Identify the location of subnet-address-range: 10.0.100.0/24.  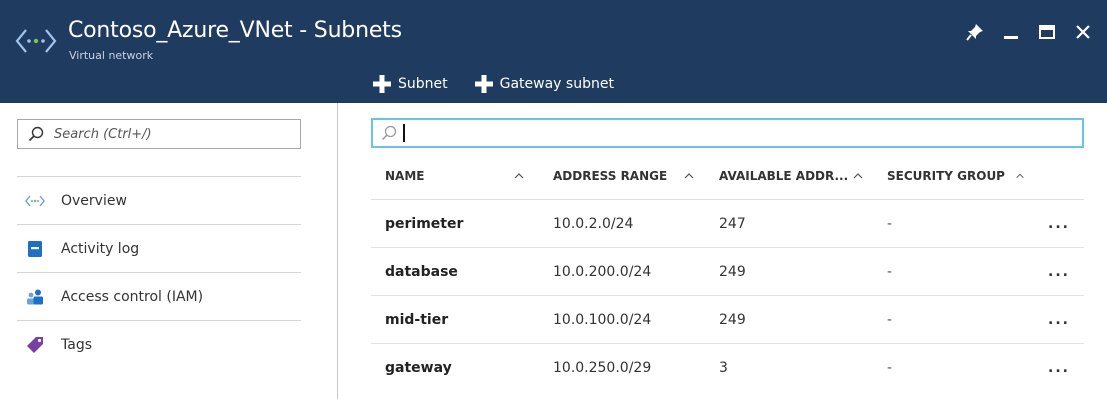
(602, 319).